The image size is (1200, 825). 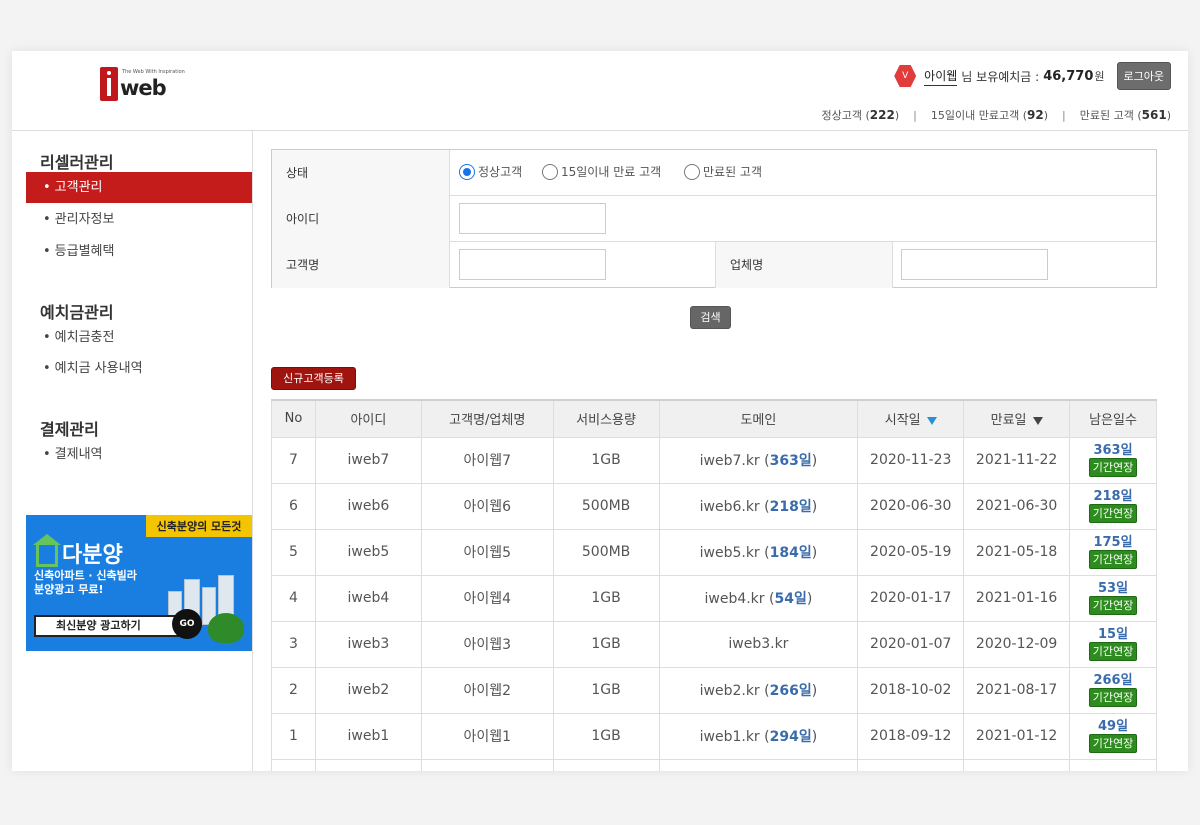 I want to click on cell-id: iweb7, so click(x=368, y=460).